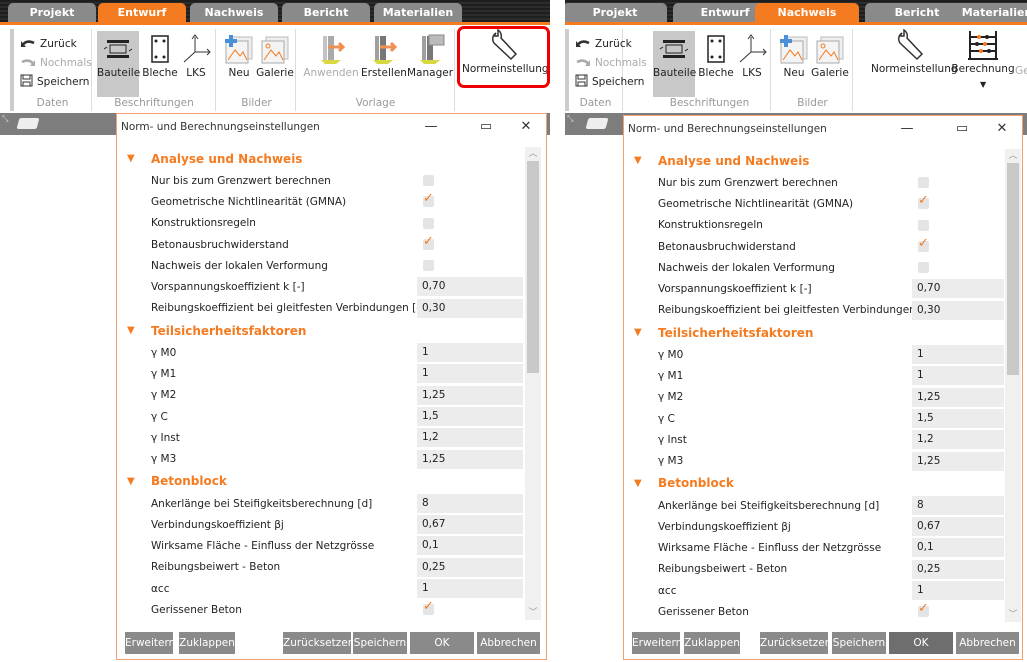  What do you see at coordinates (56, 63) in the screenshot?
I see `redo-button: Nochmals` at bounding box center [56, 63].